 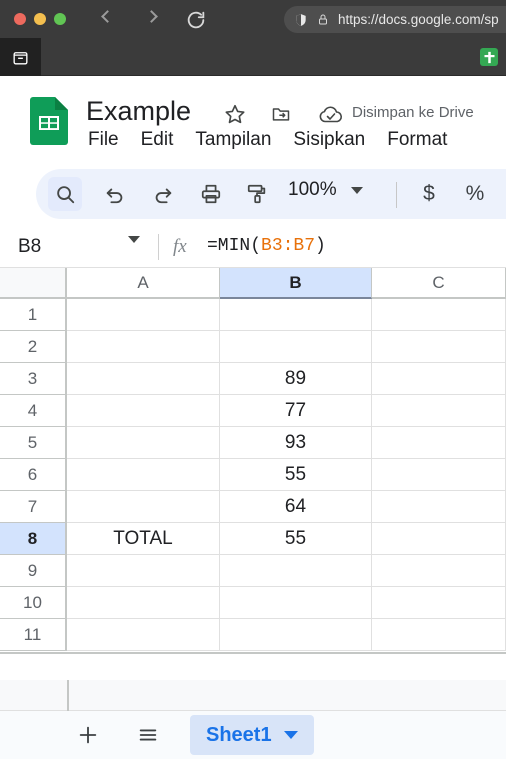 What do you see at coordinates (439, 603) in the screenshot?
I see `cell-c10` at bounding box center [439, 603].